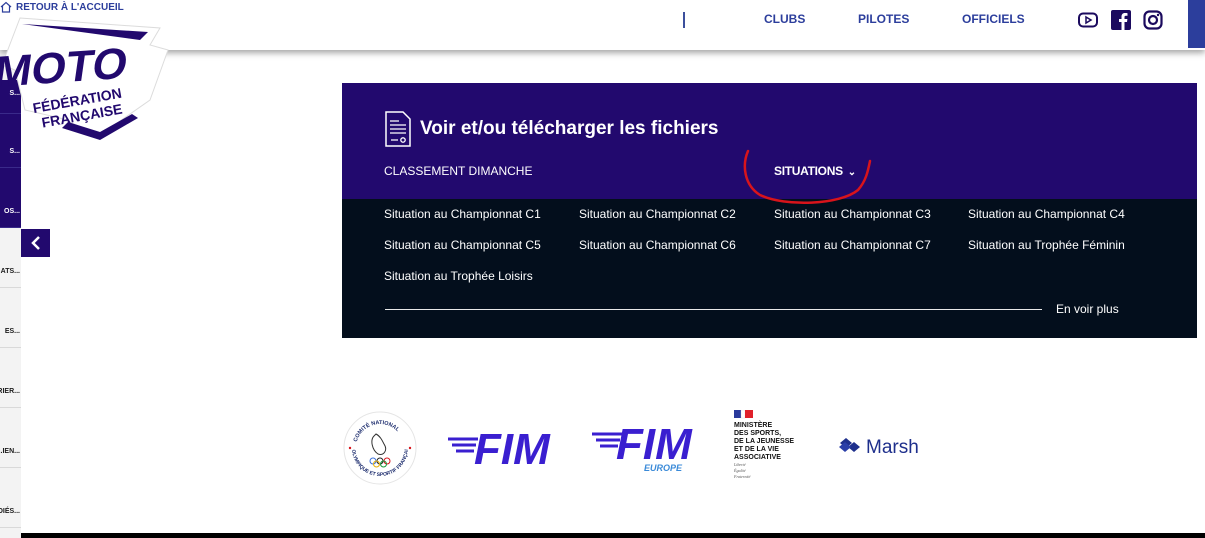 The width and height of the screenshot is (1205, 538). Describe the element at coordinates (10, 318) in the screenshot. I see `sidebar-item-5: ...ES` at that location.